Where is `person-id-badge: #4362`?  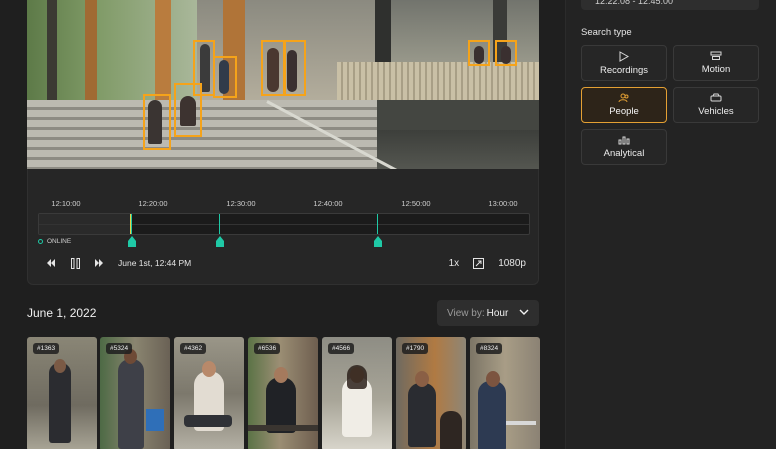
person-id-badge: #4362 is located at coordinates (193, 348).